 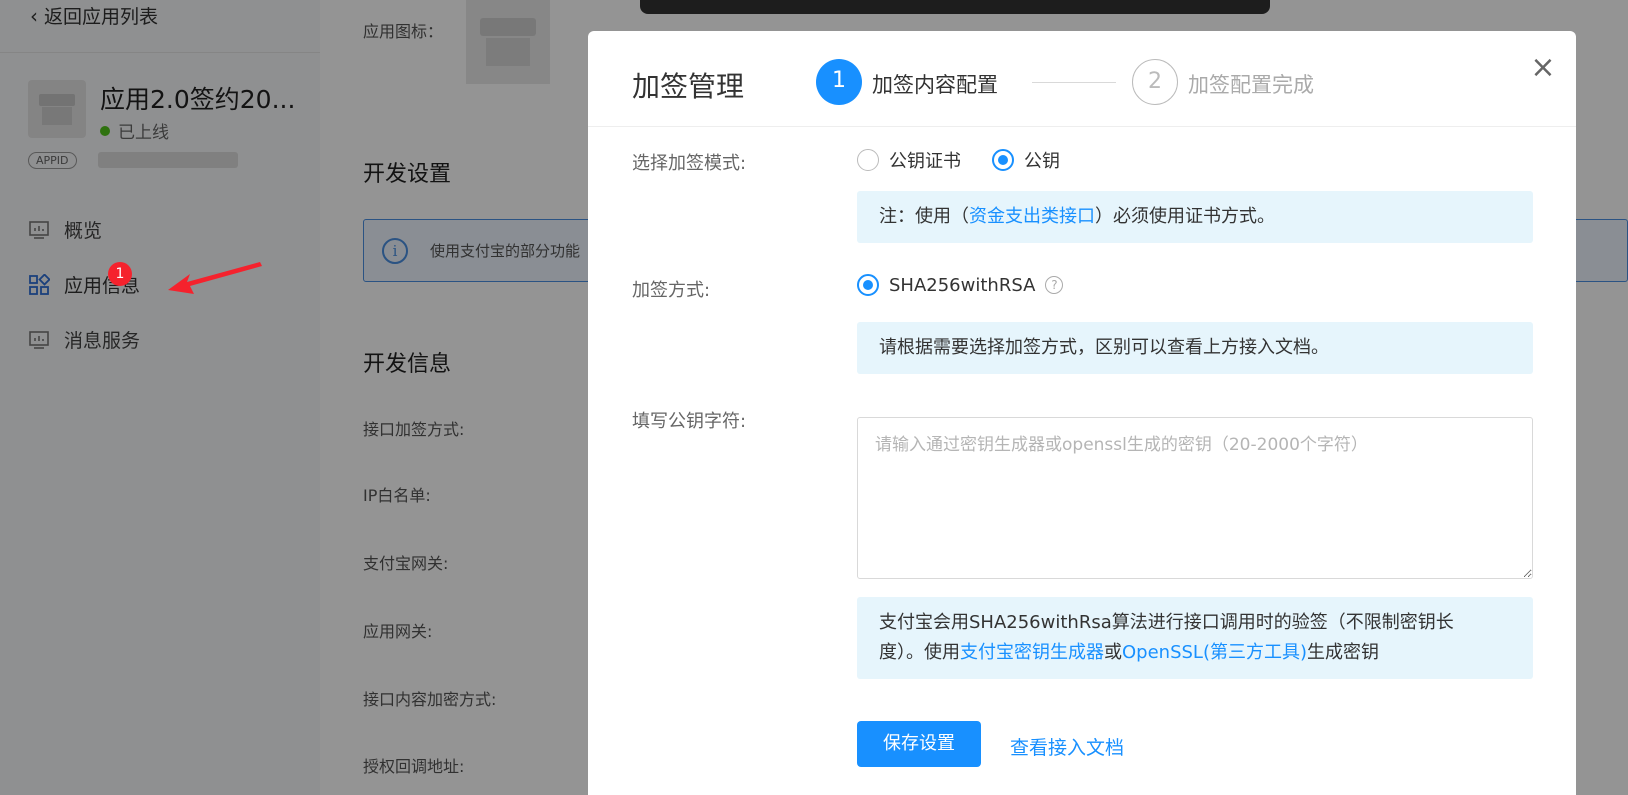 What do you see at coordinates (1042, 161) in the screenshot?
I see `radio-label: 公钥` at bounding box center [1042, 161].